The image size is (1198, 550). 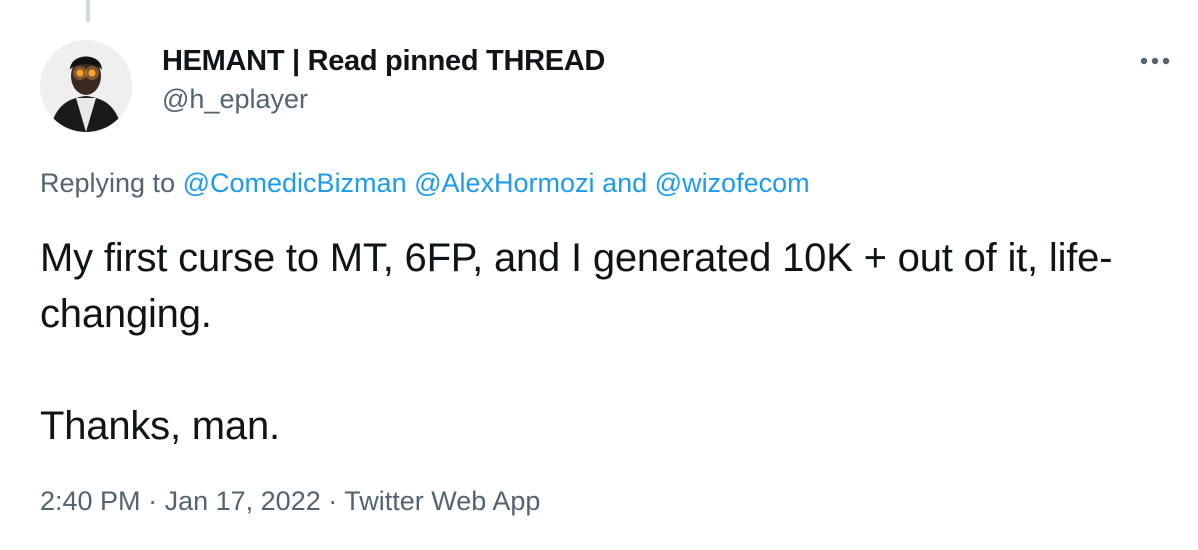 I want to click on mention-link-wizofecom: @wizofecom, so click(x=732, y=183).